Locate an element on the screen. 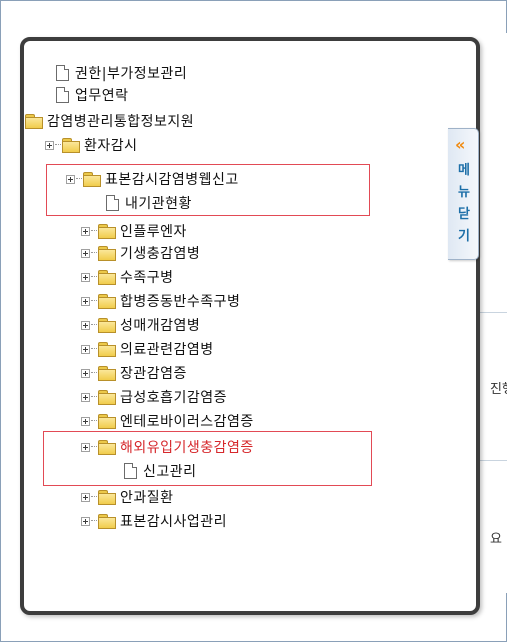 This screenshot has width=507, height=642. tree-item-label: 기생충감염병 is located at coordinates (160, 254).